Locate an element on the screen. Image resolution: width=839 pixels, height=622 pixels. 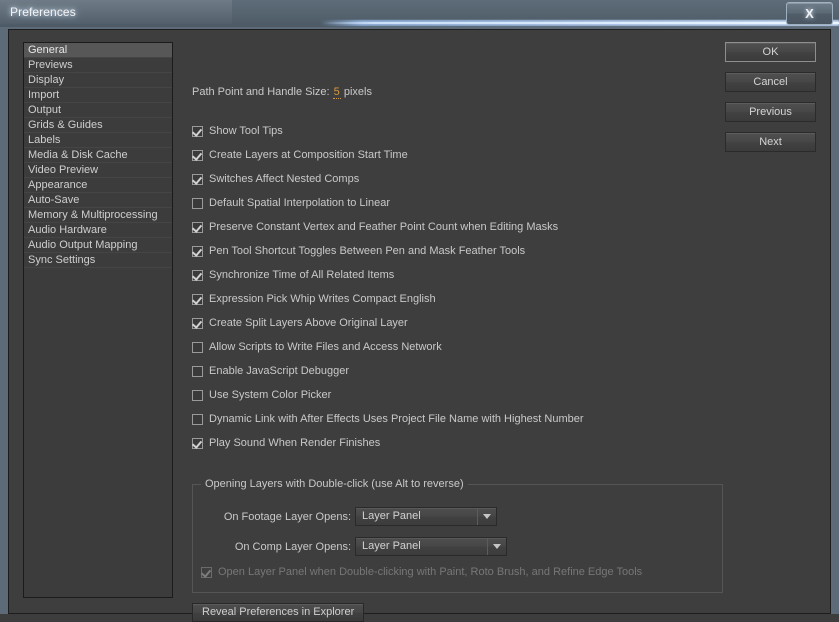
checkbox-label-synchronize-time-of-all-related-items: Synchronize Time of All Related Items is located at coordinates (302, 275).